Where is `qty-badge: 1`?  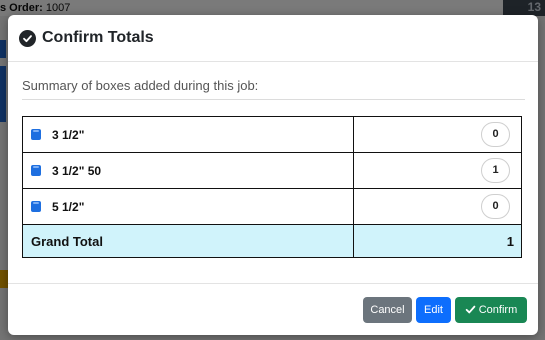
qty-badge: 1 is located at coordinates (495, 170).